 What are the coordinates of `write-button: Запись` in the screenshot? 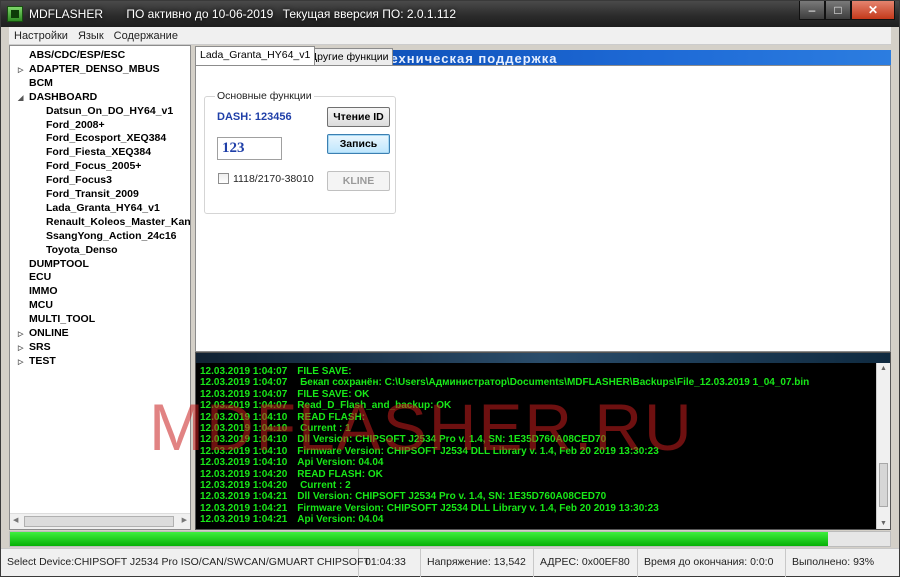 It's located at (358, 144).